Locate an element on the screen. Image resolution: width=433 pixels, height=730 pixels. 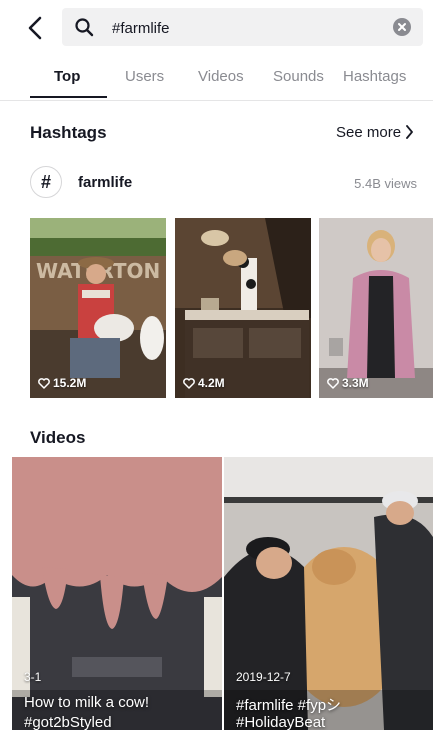
thumbnail-image: WATERTON FORGE is located at coordinates (98, 308).